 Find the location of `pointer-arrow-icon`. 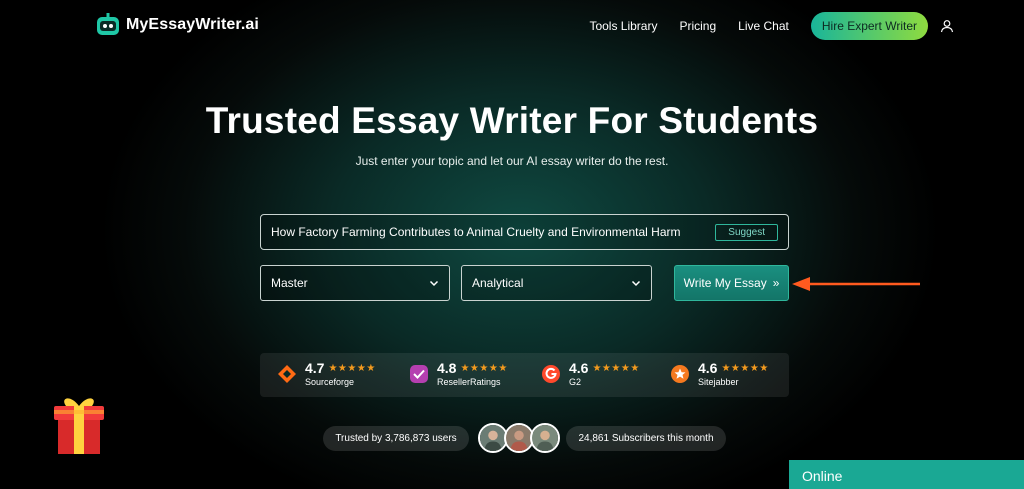

pointer-arrow-icon is located at coordinates (856, 284).